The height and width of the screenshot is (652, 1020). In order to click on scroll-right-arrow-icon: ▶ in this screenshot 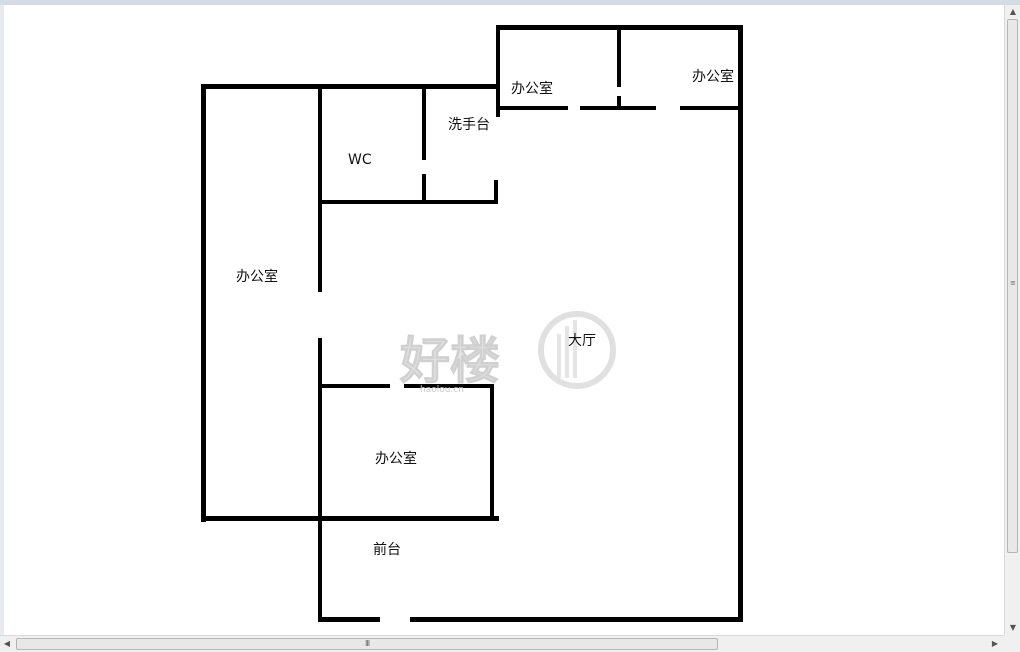, I will do `click(995, 644)`.